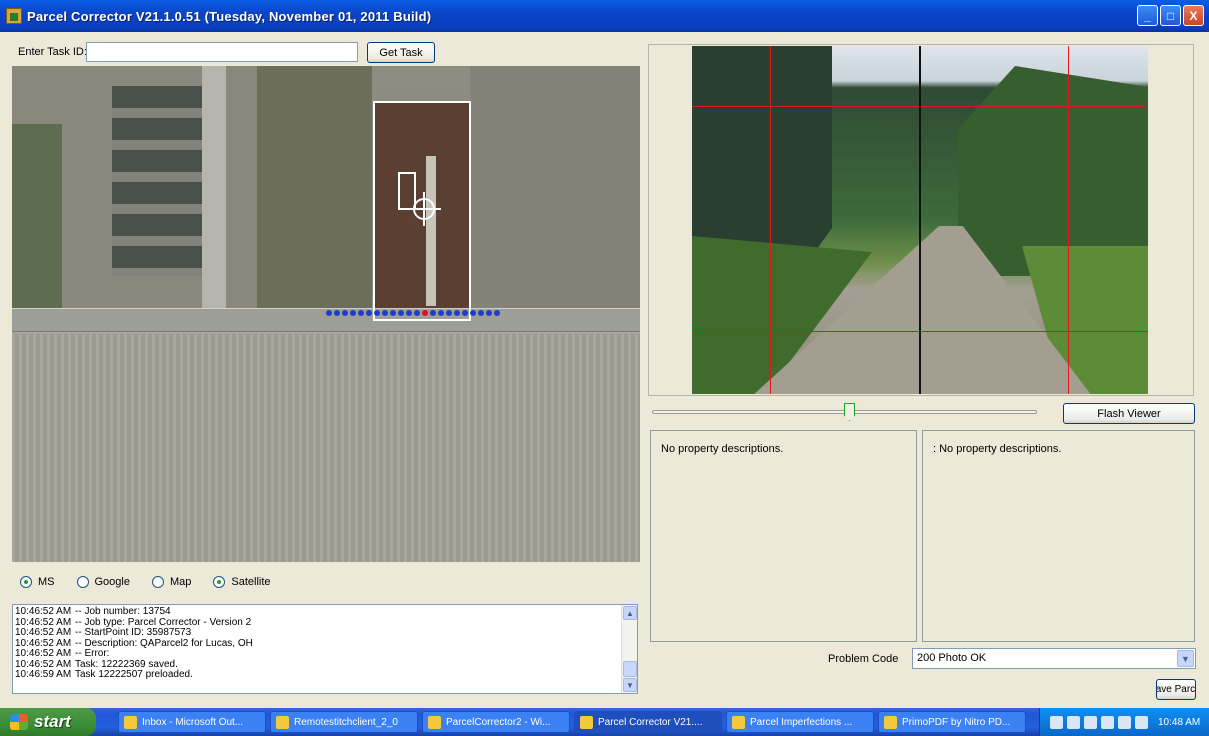 This screenshot has width=1209, height=736. I want to click on radio-satellite: Satellite, so click(242, 582).